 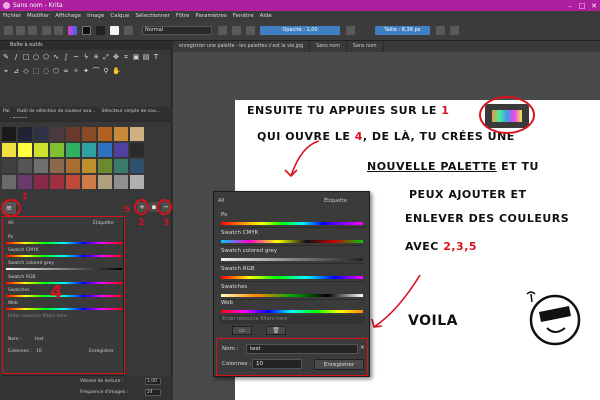 What do you see at coordinates (68, 16) in the screenshot?
I see `menu-affichage: Affichage` at bounding box center [68, 16].